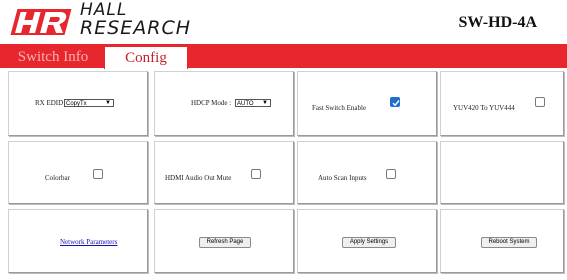 This screenshot has width=567, height=280. Describe the element at coordinates (509, 242) in the screenshot. I see `reboot-system-button: Reboot System` at that location.